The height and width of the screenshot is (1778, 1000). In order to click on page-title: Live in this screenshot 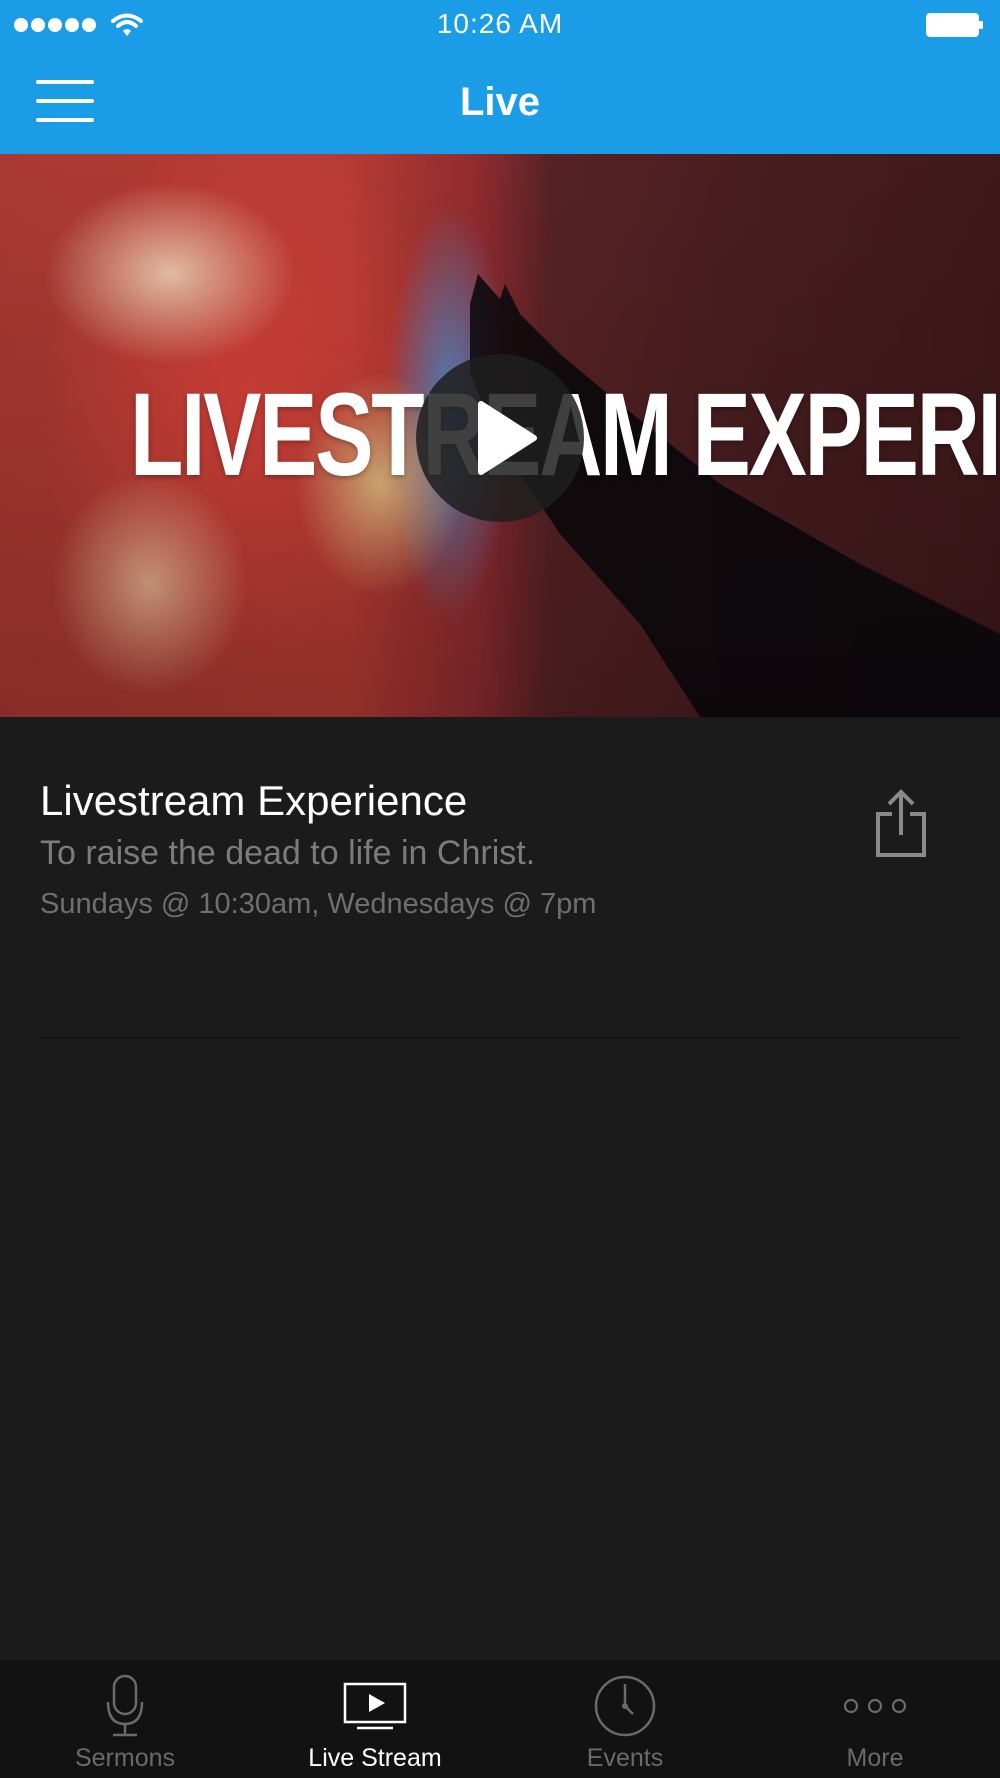, I will do `click(500, 102)`.